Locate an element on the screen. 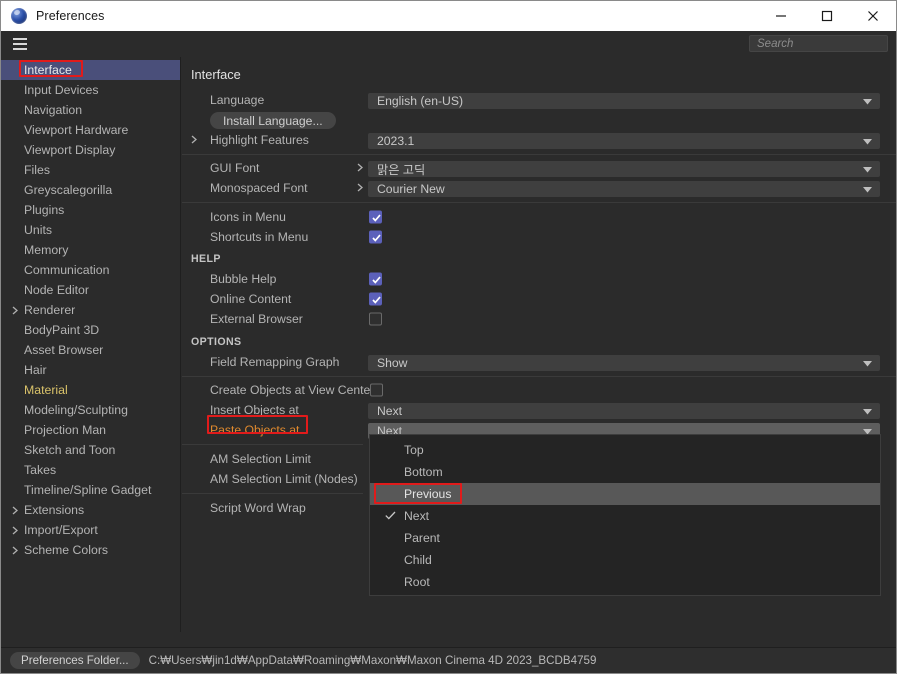 The height and width of the screenshot is (674, 897). sidebar-item-modeling-sculpting: Modeling/Sculpting is located at coordinates (90, 410).